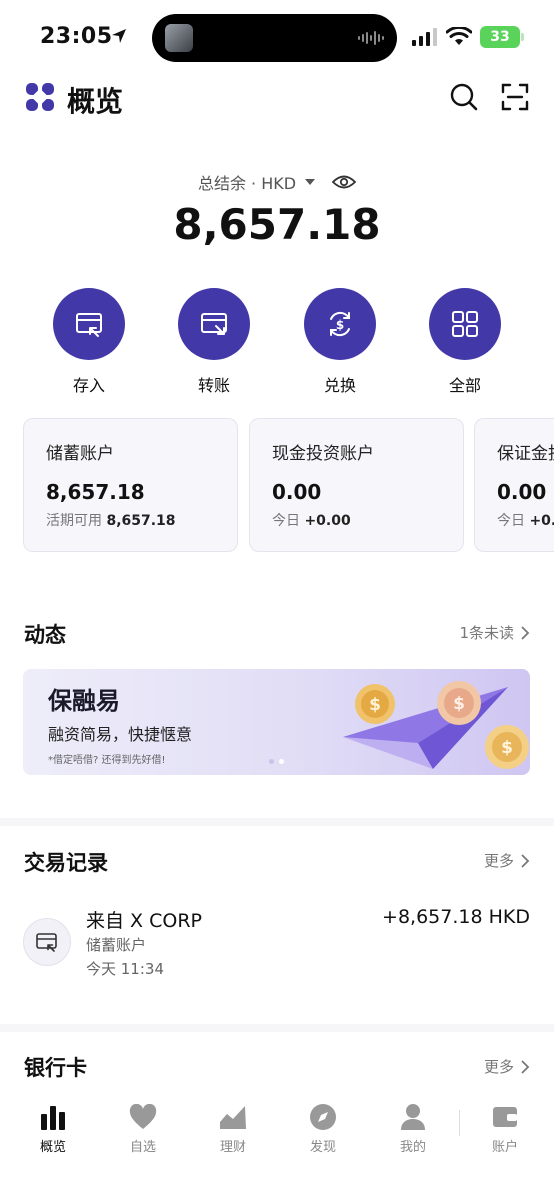 The image size is (554, 1200). I want to click on transfer-icon, so click(214, 324).